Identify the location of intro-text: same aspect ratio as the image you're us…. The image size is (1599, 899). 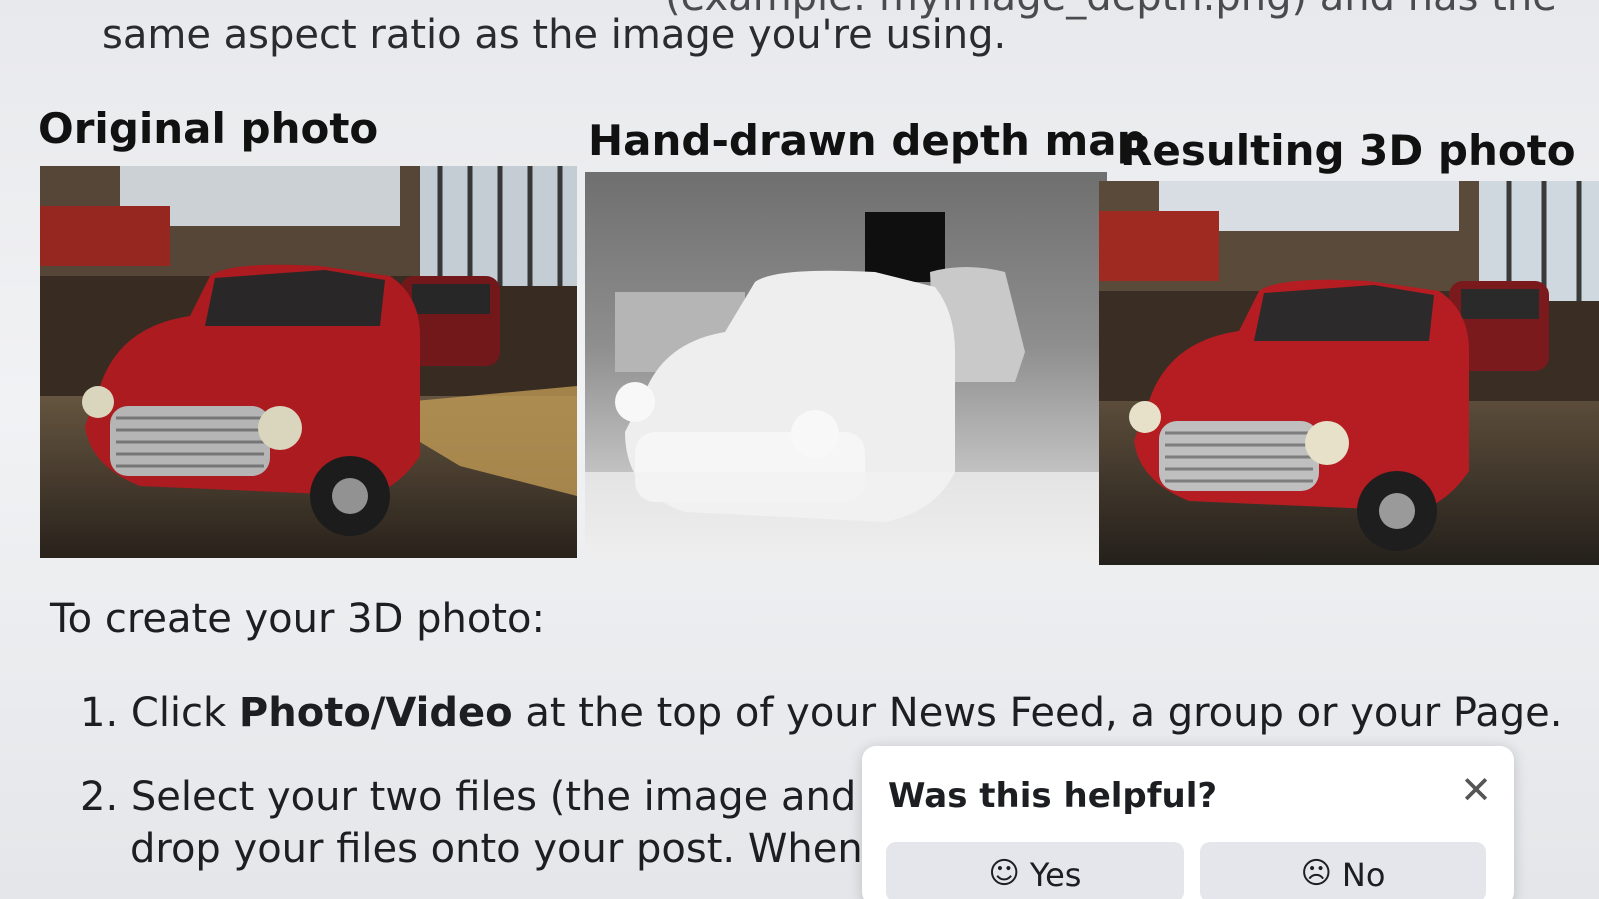
(554, 35).